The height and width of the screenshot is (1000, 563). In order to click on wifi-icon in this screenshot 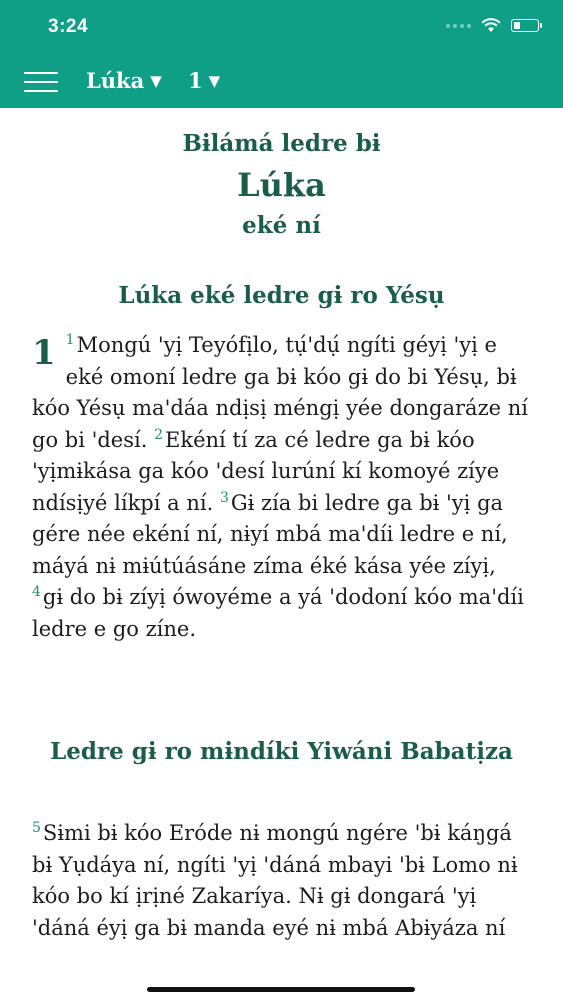, I will do `click(491, 25)`.